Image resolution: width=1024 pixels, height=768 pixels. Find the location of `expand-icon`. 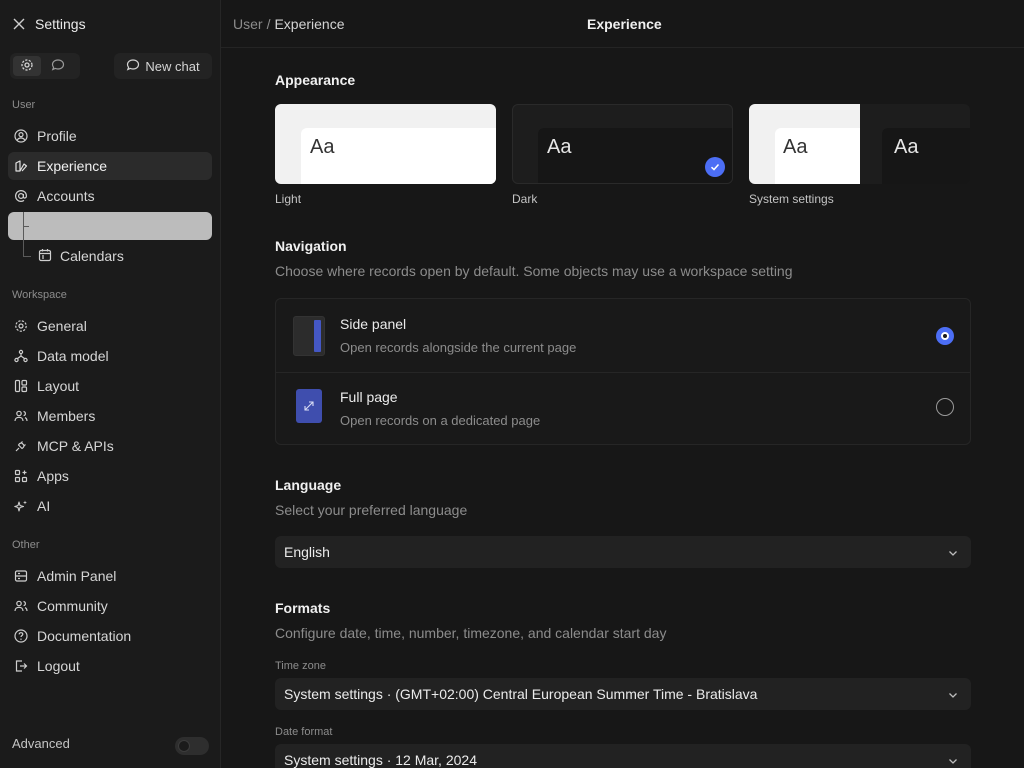

expand-icon is located at coordinates (309, 406).